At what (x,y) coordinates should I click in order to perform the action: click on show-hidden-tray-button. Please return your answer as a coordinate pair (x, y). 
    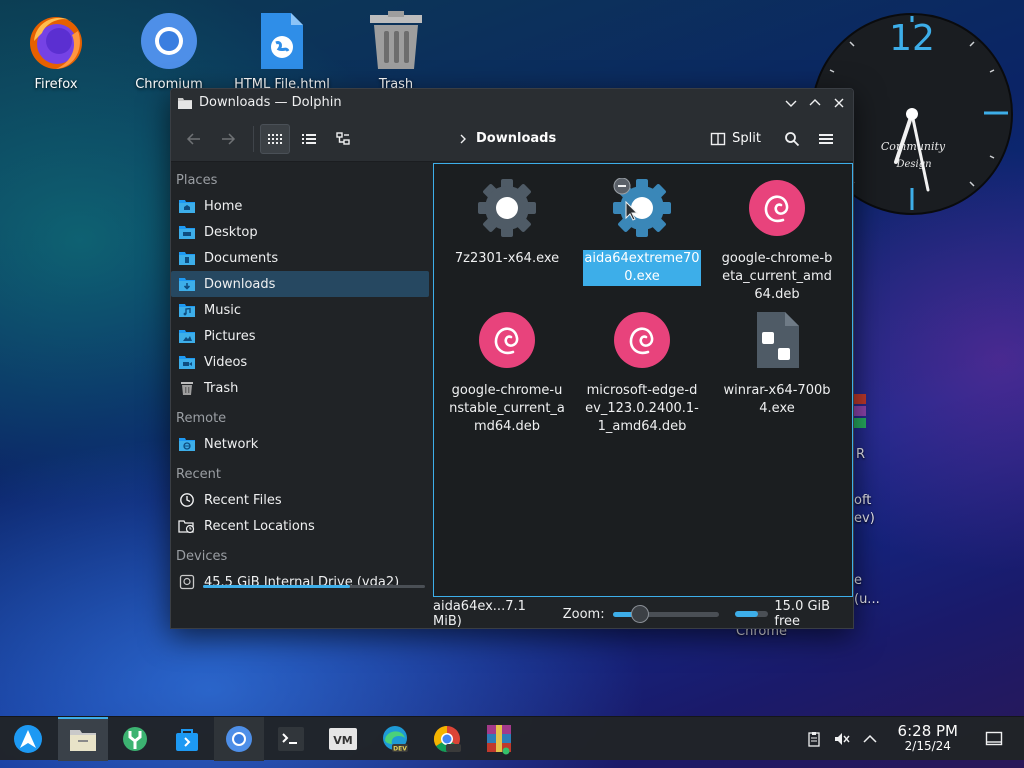
    Looking at the image, I should click on (870, 739).